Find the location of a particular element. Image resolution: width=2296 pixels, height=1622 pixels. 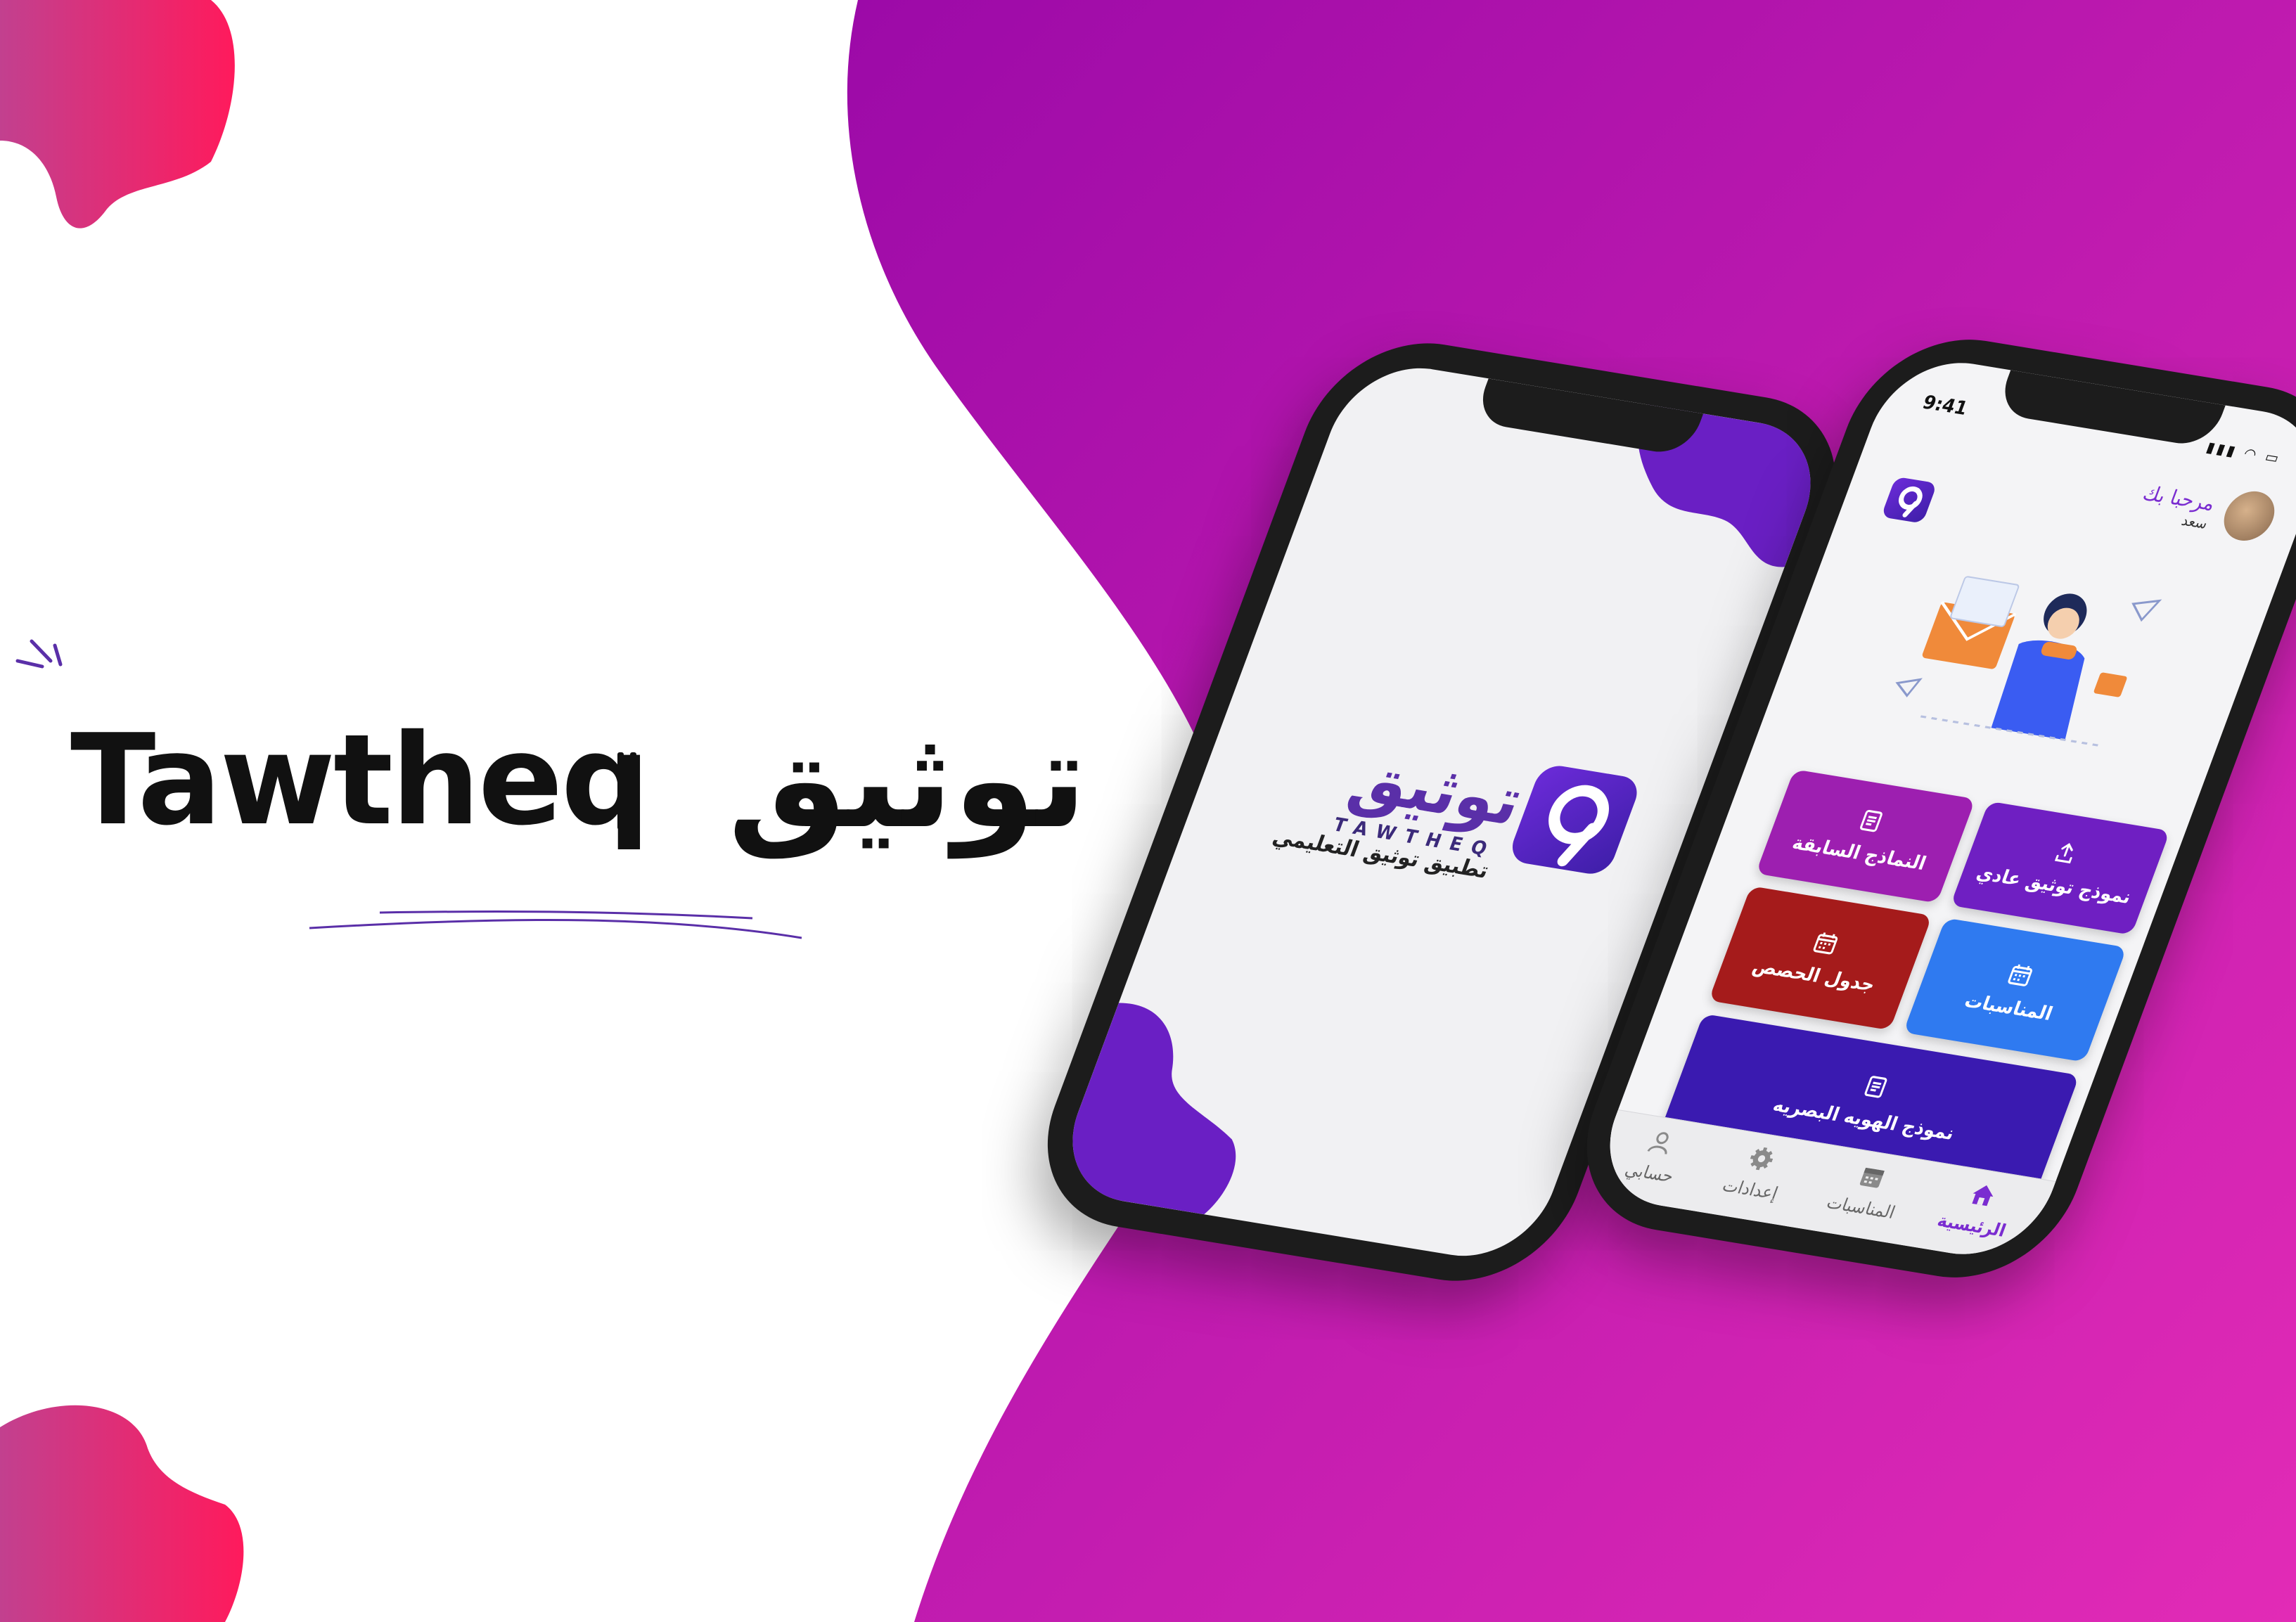

brand-heading: توثيق Tawtheq is located at coordinates (578, 780).